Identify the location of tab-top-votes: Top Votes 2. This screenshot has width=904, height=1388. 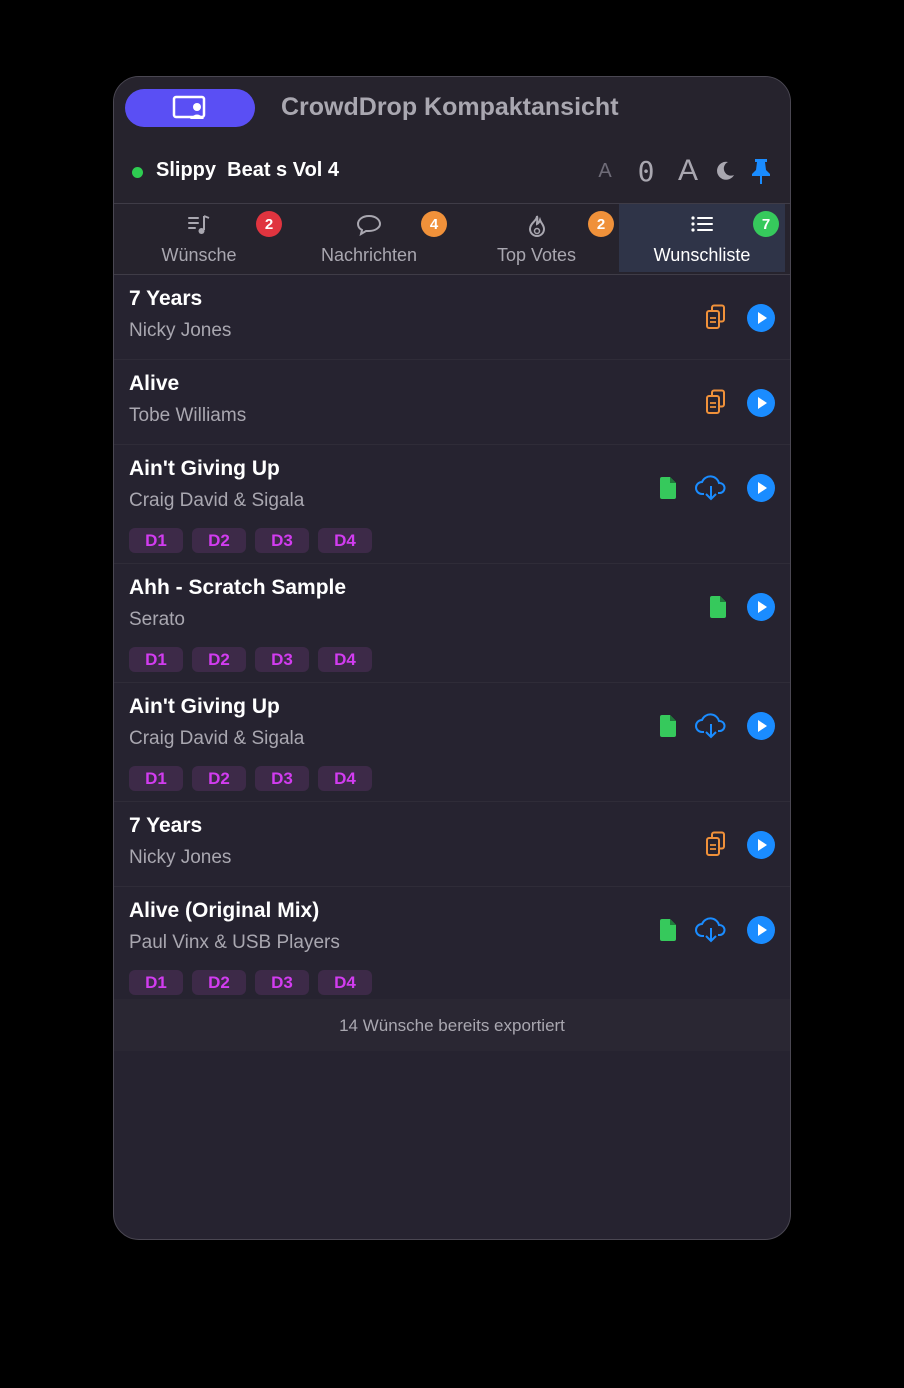
(536, 238).